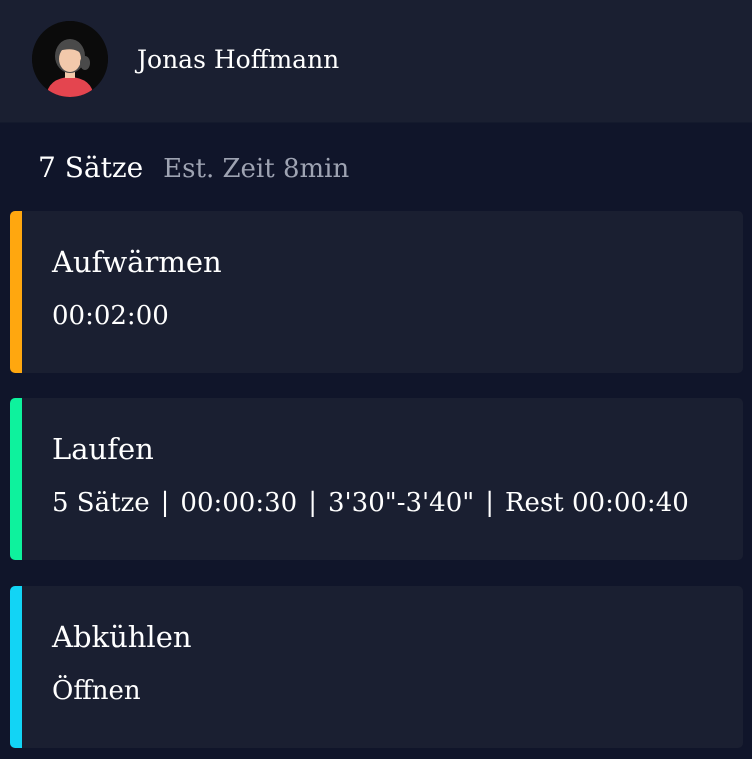  I want to click on cooldown-open-link: Öffnen, so click(96, 691).